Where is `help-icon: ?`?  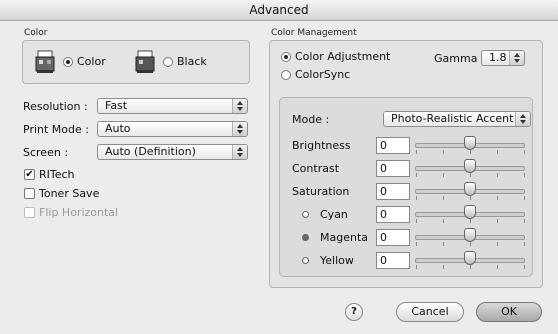 help-icon: ? is located at coordinates (354, 311).